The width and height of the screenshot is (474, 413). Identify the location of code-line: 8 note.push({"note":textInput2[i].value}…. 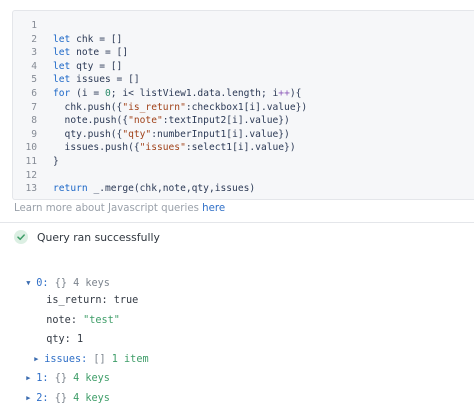
(243, 121).